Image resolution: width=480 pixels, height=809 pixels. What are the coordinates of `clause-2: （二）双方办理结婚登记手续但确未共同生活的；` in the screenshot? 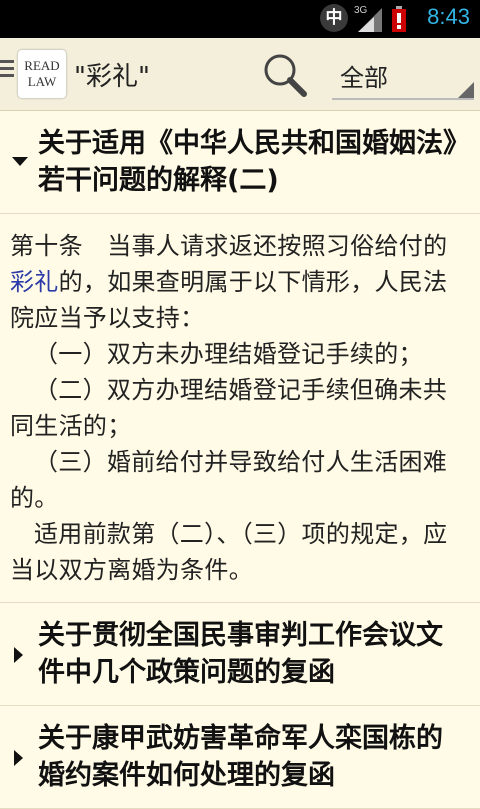 It's located at (229, 408).